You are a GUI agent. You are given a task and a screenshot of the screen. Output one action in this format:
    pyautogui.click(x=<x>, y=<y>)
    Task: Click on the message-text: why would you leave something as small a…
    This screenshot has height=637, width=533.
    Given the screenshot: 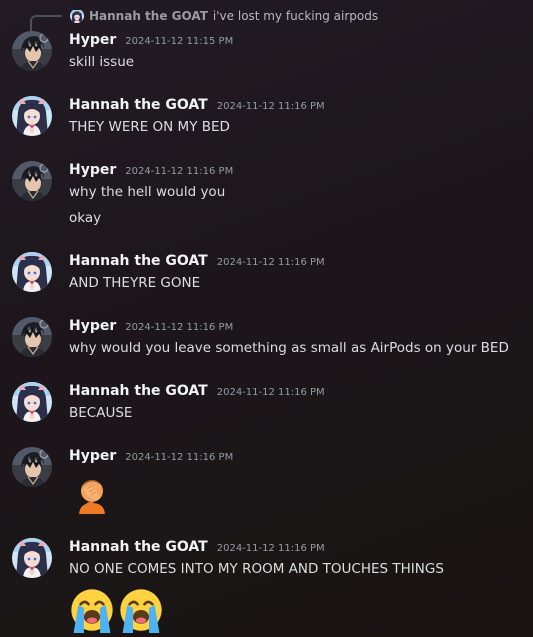 What is the action you would take?
    pyautogui.click(x=289, y=348)
    